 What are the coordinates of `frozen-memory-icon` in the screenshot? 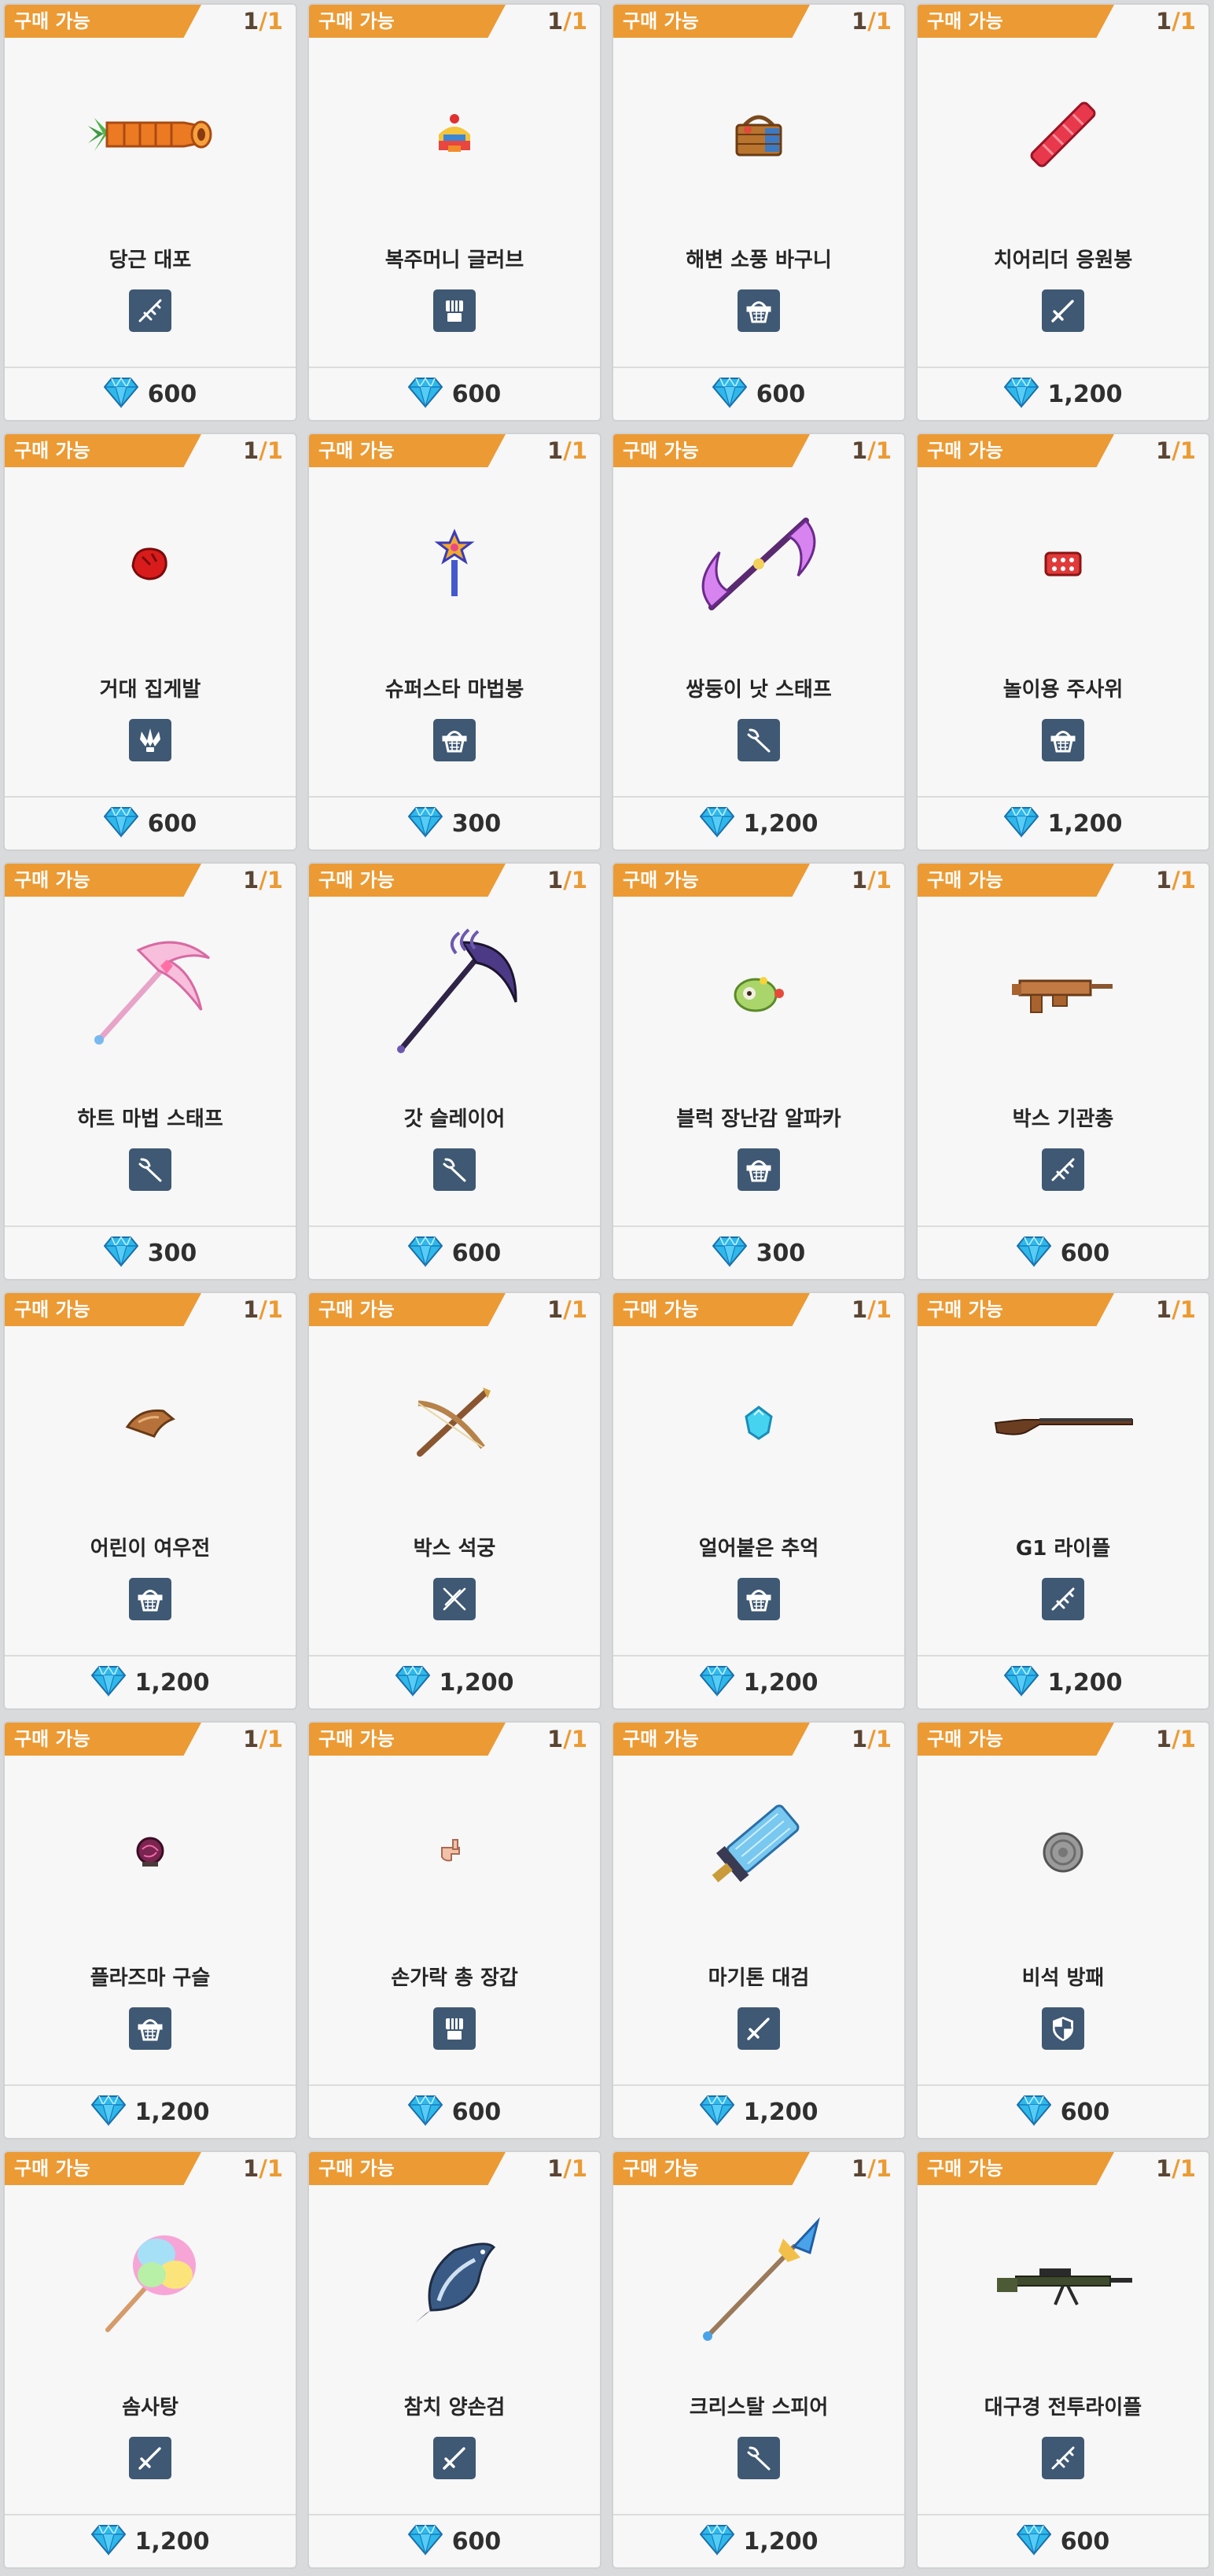 It's located at (759, 1422).